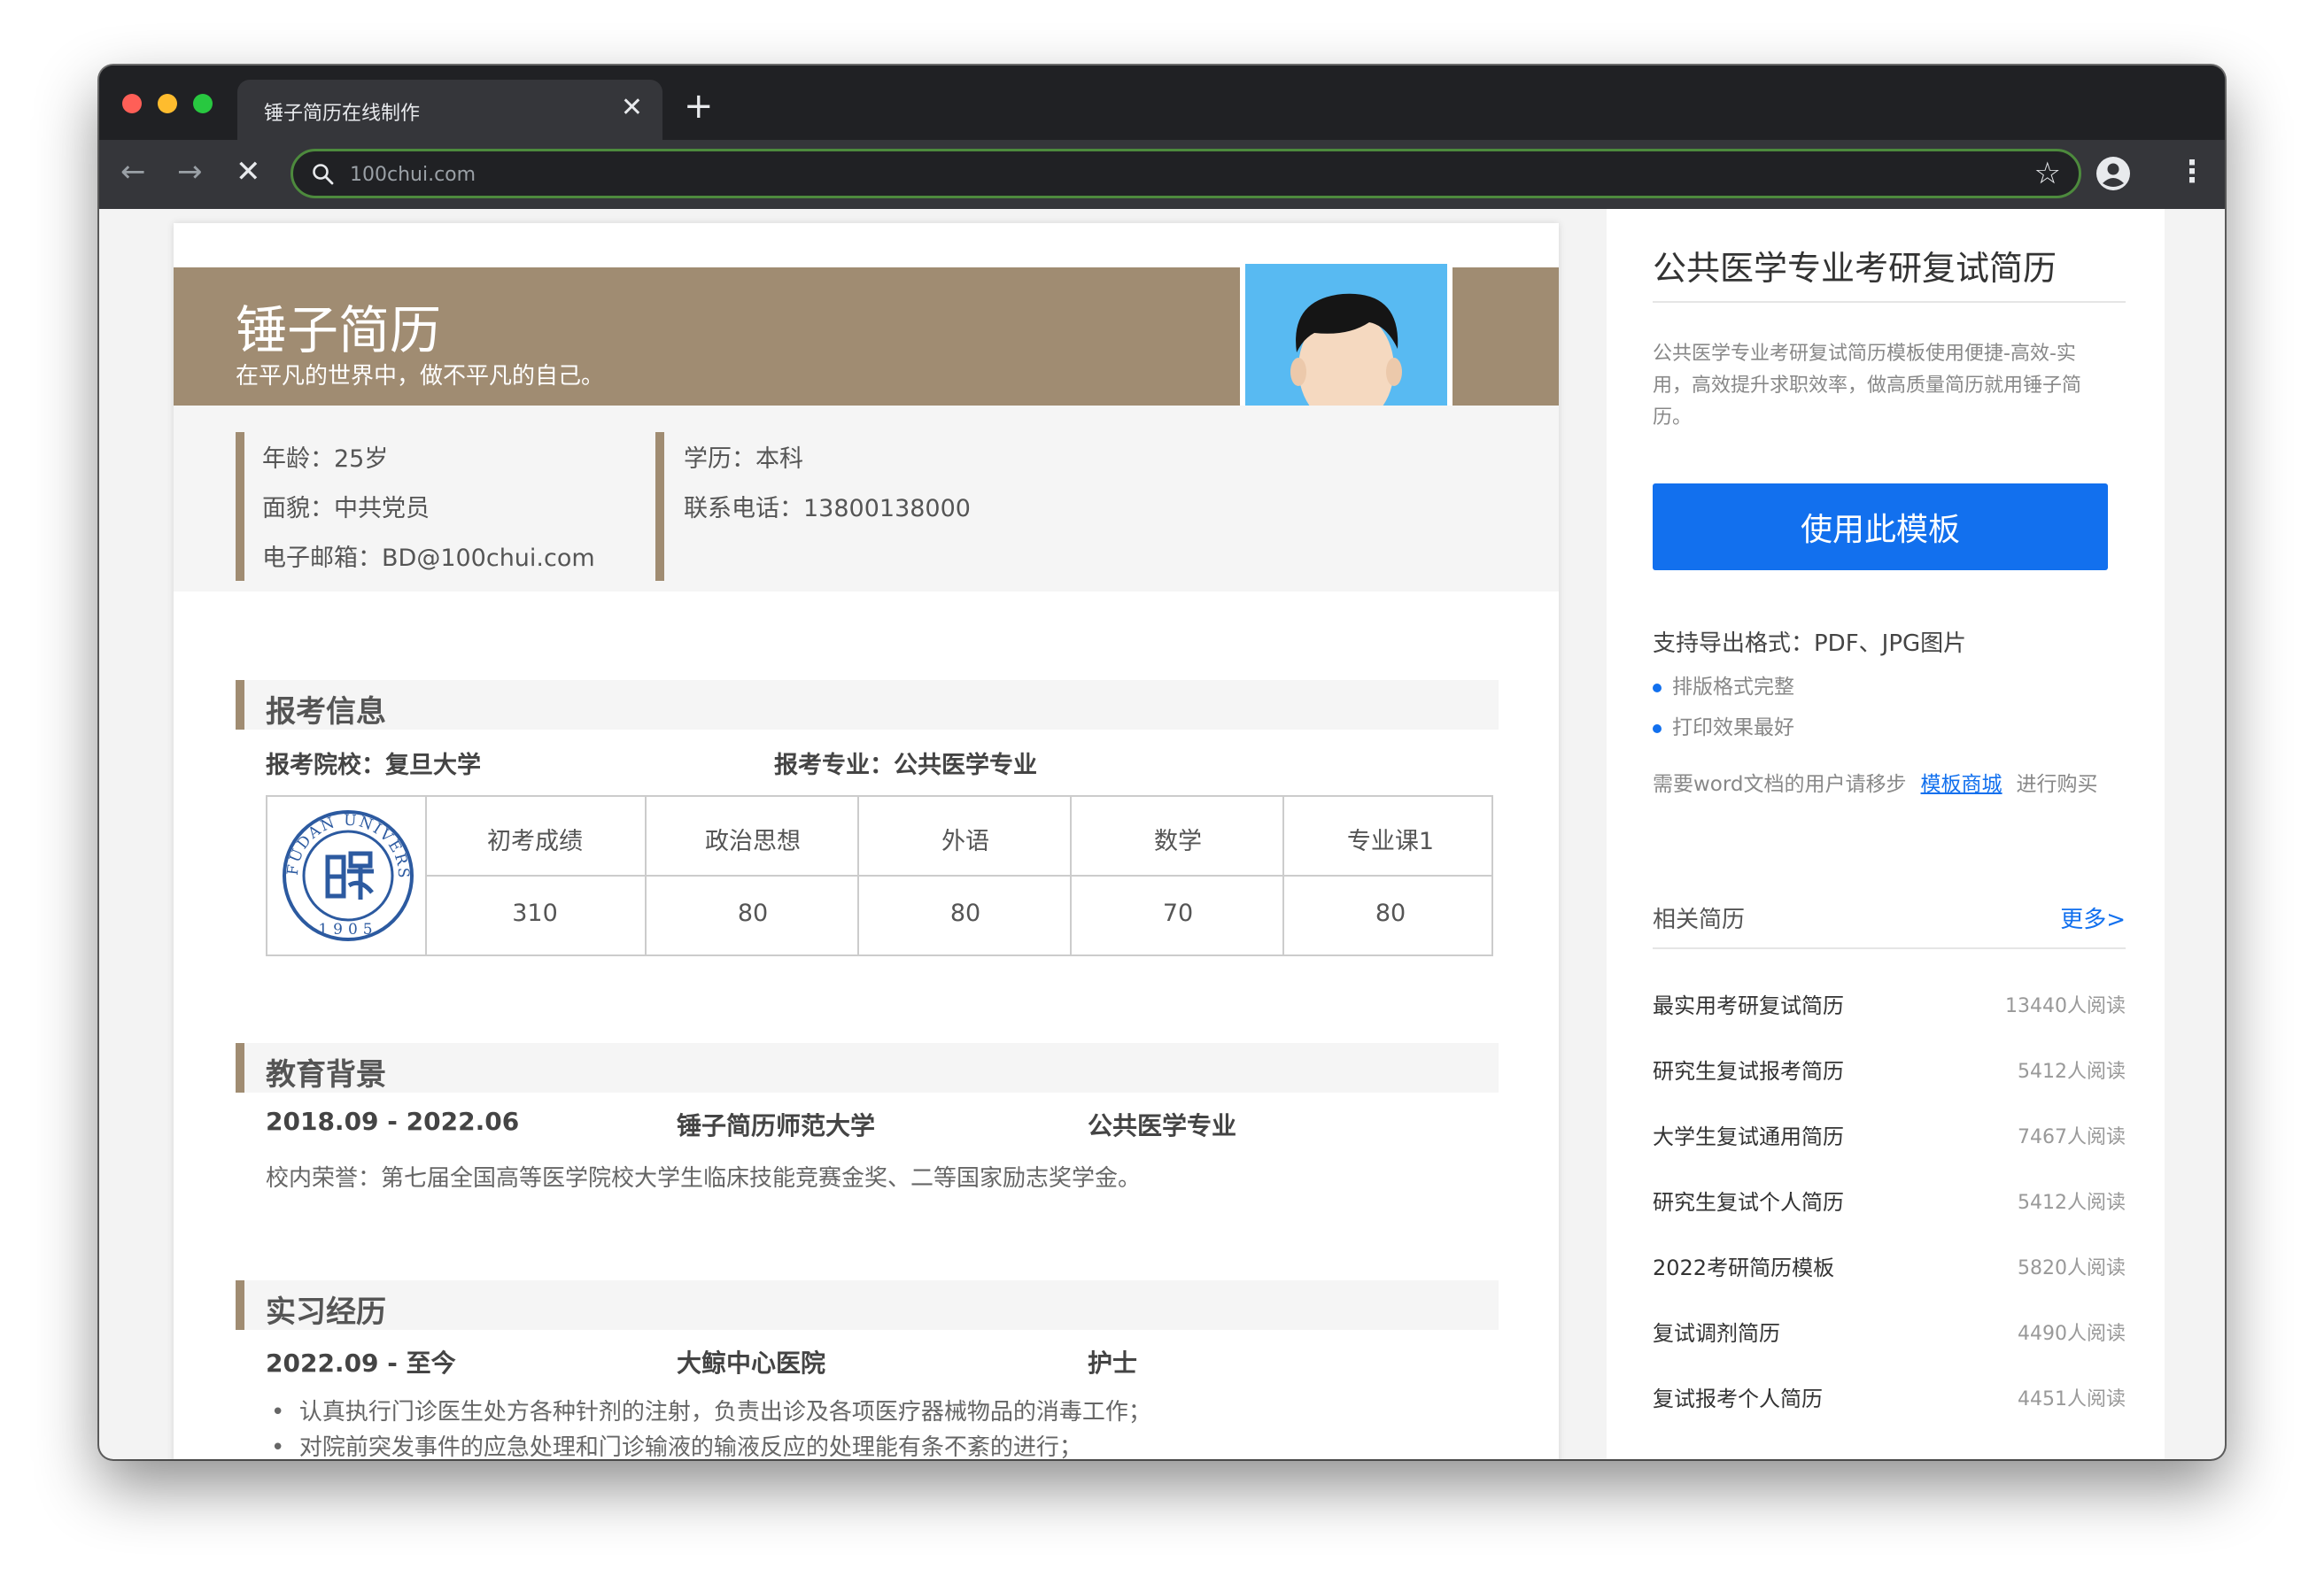  What do you see at coordinates (449, 110) in the screenshot?
I see `browser-tab: 锤子简历在线制作 ✕` at bounding box center [449, 110].